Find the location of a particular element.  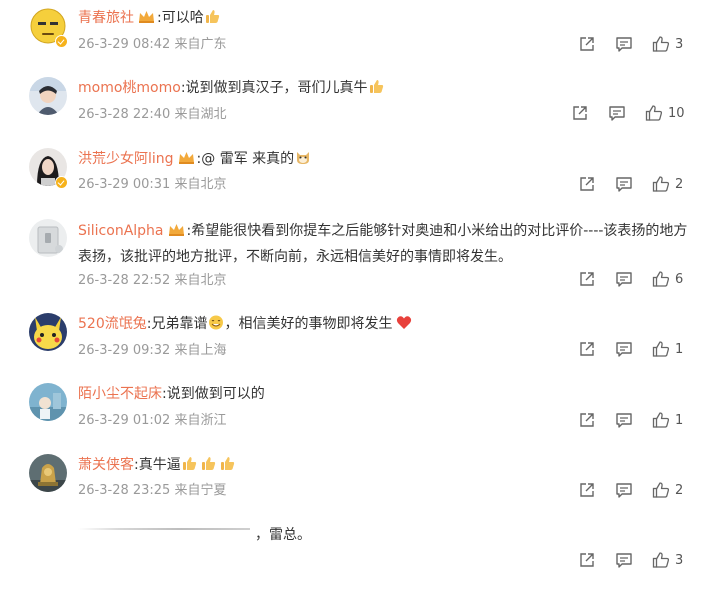

comment-text-line: 萧关侠客:真牛逼 is located at coordinates (388, 465).